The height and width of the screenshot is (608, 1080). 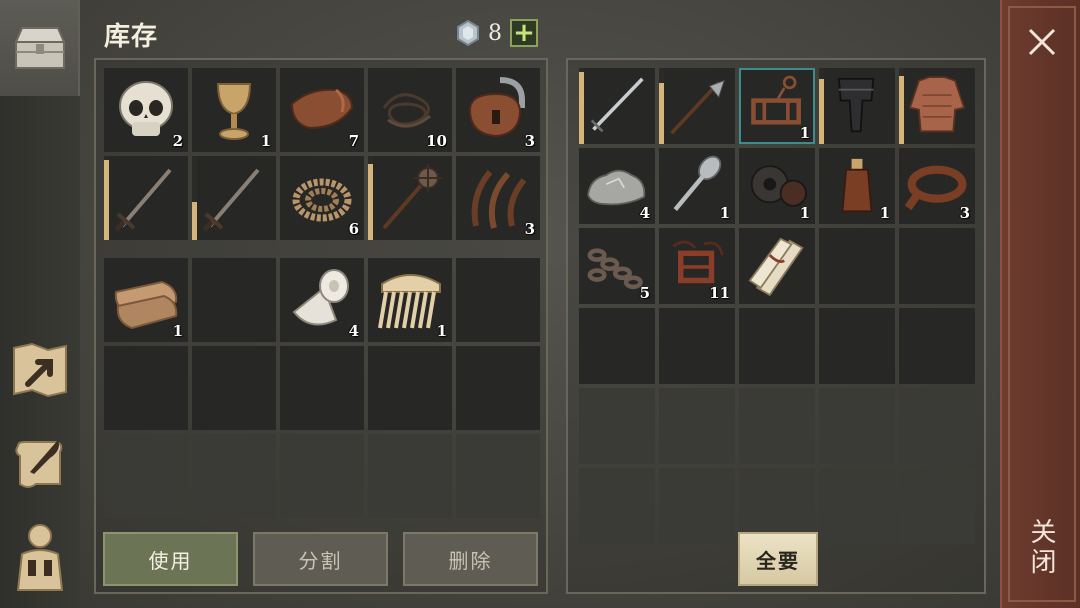 What do you see at coordinates (322, 154) in the screenshot?
I see `inventory-top-grid: 2 1 7 10 3 6 3` at bounding box center [322, 154].